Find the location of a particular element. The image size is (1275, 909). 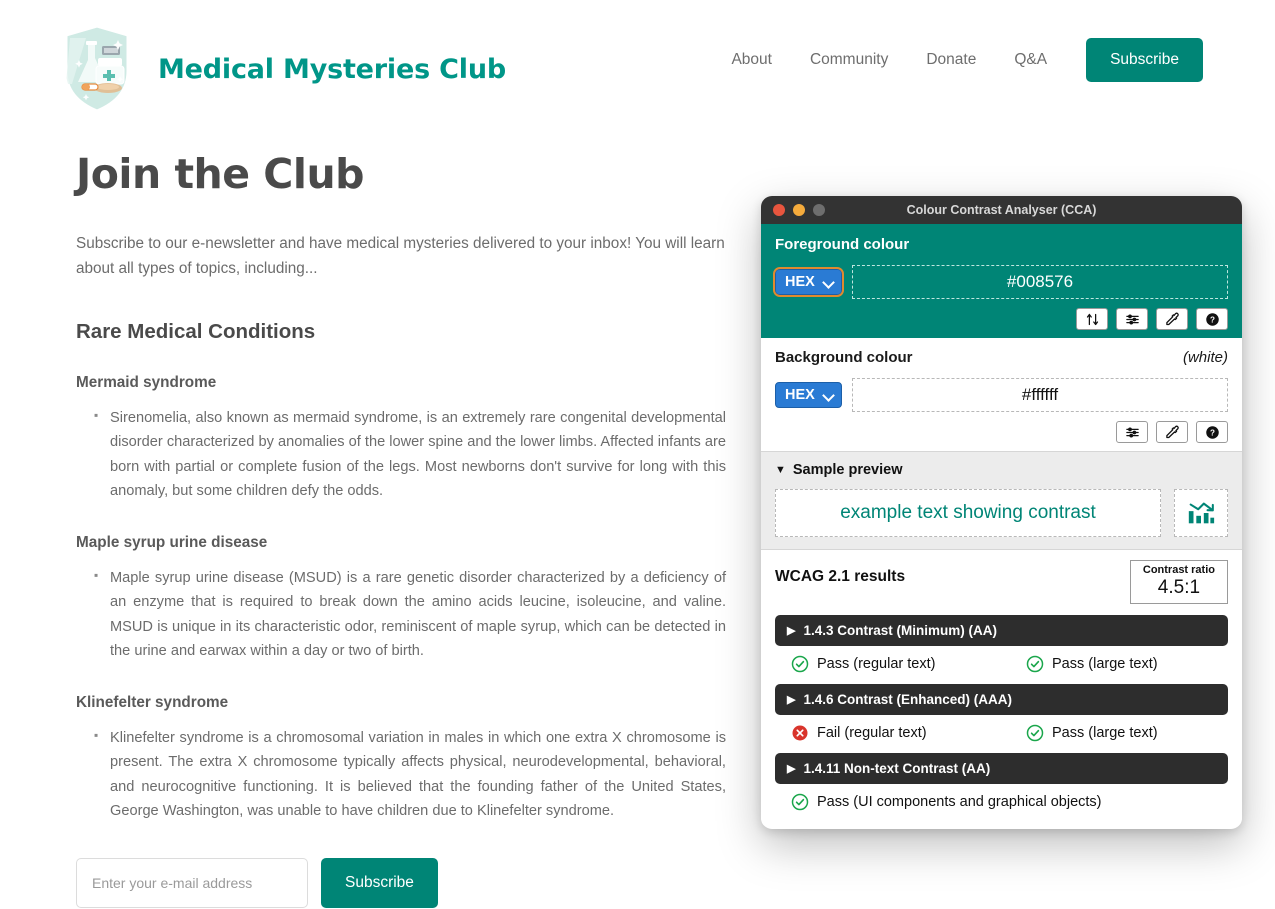

background-format-select-wrap: HEX is located at coordinates (808, 395).